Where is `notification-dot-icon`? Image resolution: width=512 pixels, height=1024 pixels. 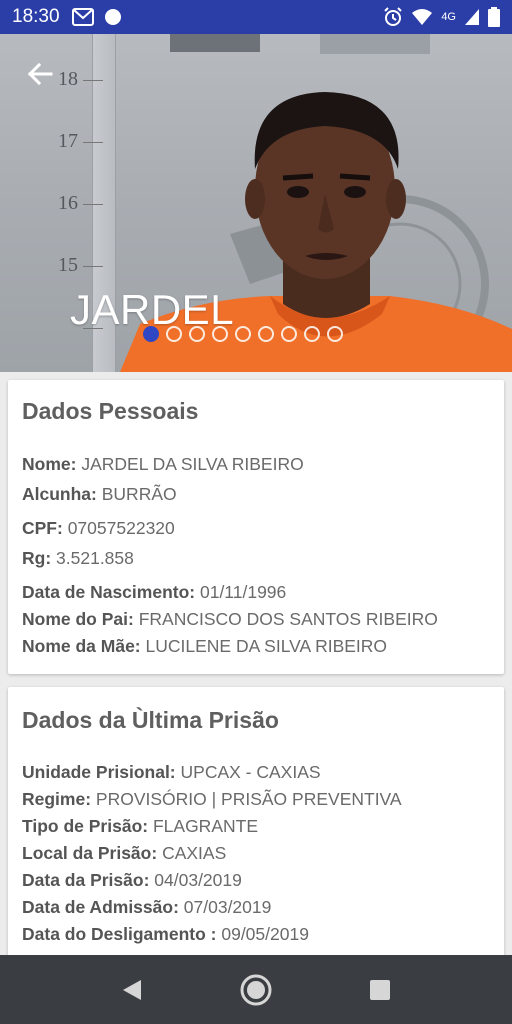 notification-dot-icon is located at coordinates (112, 17).